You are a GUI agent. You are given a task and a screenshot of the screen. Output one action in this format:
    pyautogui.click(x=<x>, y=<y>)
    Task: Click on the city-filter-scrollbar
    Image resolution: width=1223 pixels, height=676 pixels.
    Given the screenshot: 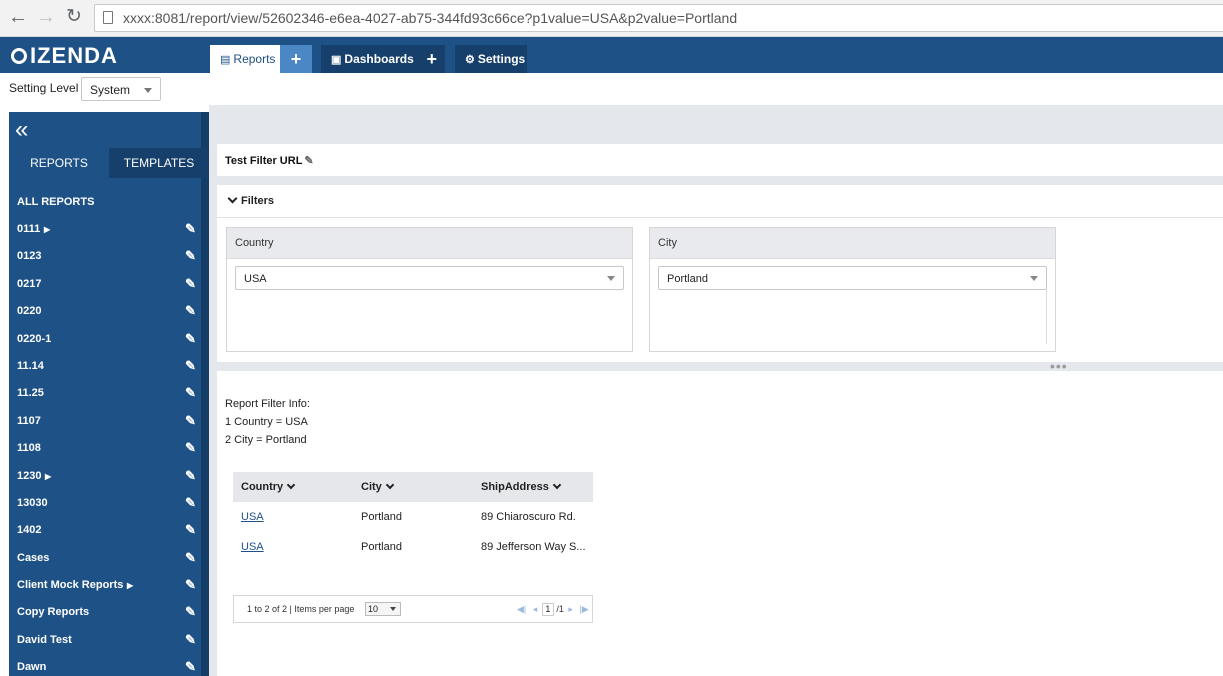 What is the action you would take?
    pyautogui.click(x=1046, y=317)
    